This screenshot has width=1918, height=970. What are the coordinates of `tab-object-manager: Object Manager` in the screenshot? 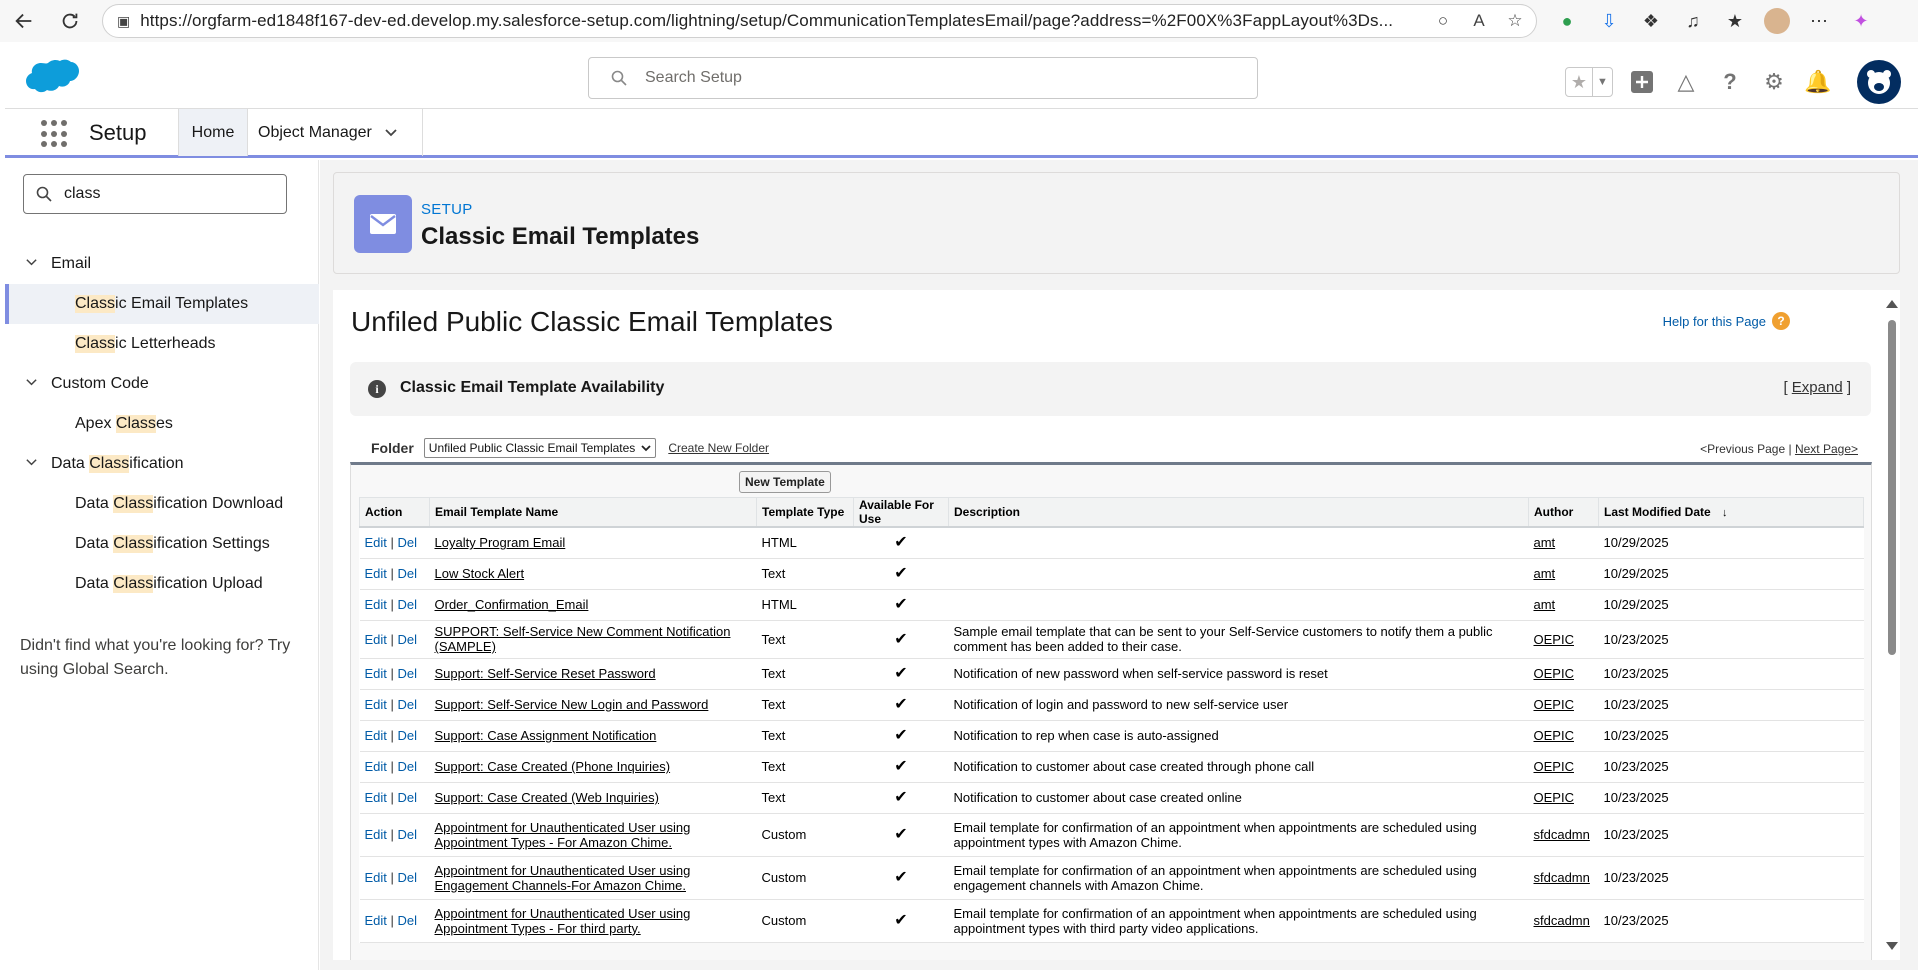 It's located at (335, 132).